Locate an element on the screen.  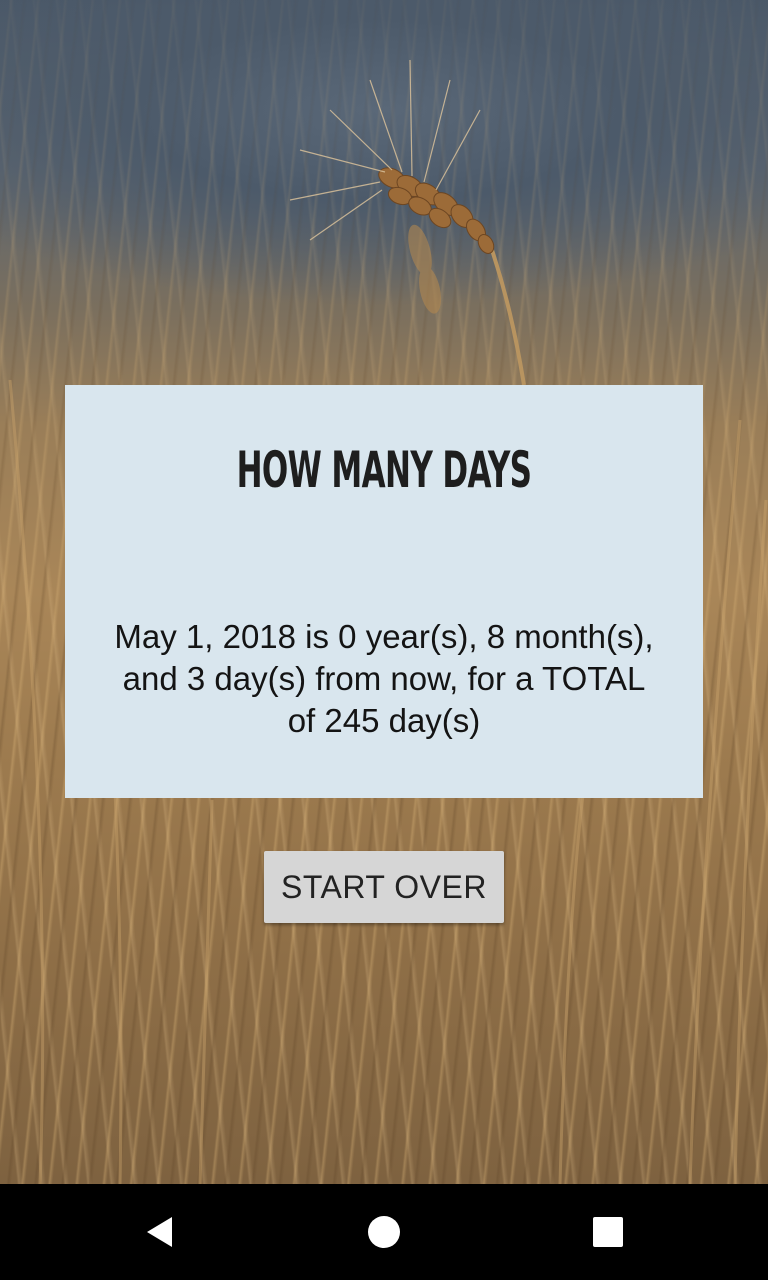
nav-back-button is located at coordinates (160, 1232).